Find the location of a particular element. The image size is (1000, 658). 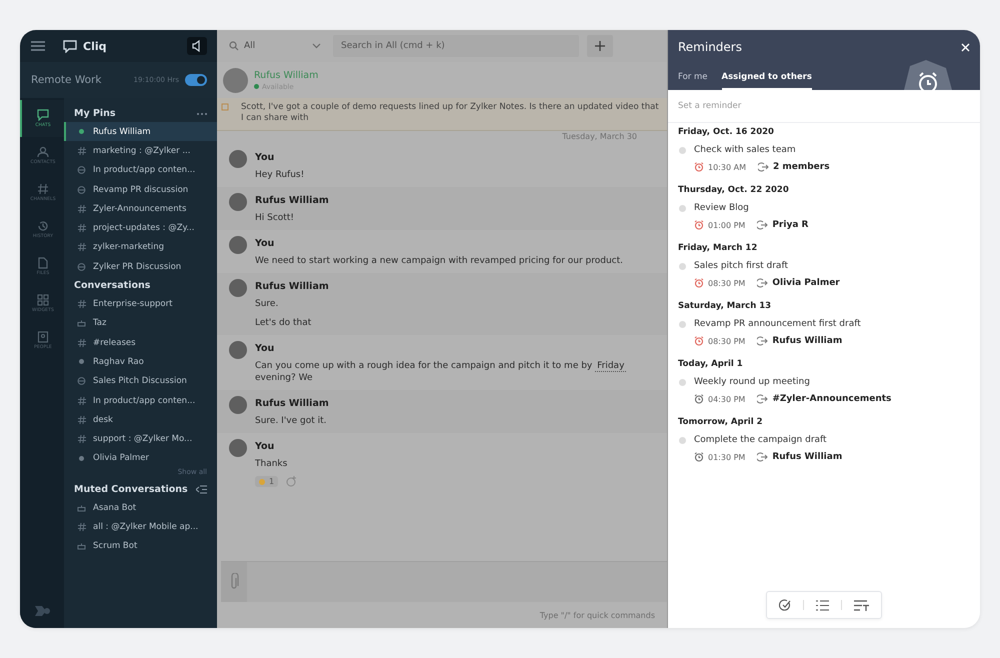

chat-bubble-icon is located at coordinates (70, 46).